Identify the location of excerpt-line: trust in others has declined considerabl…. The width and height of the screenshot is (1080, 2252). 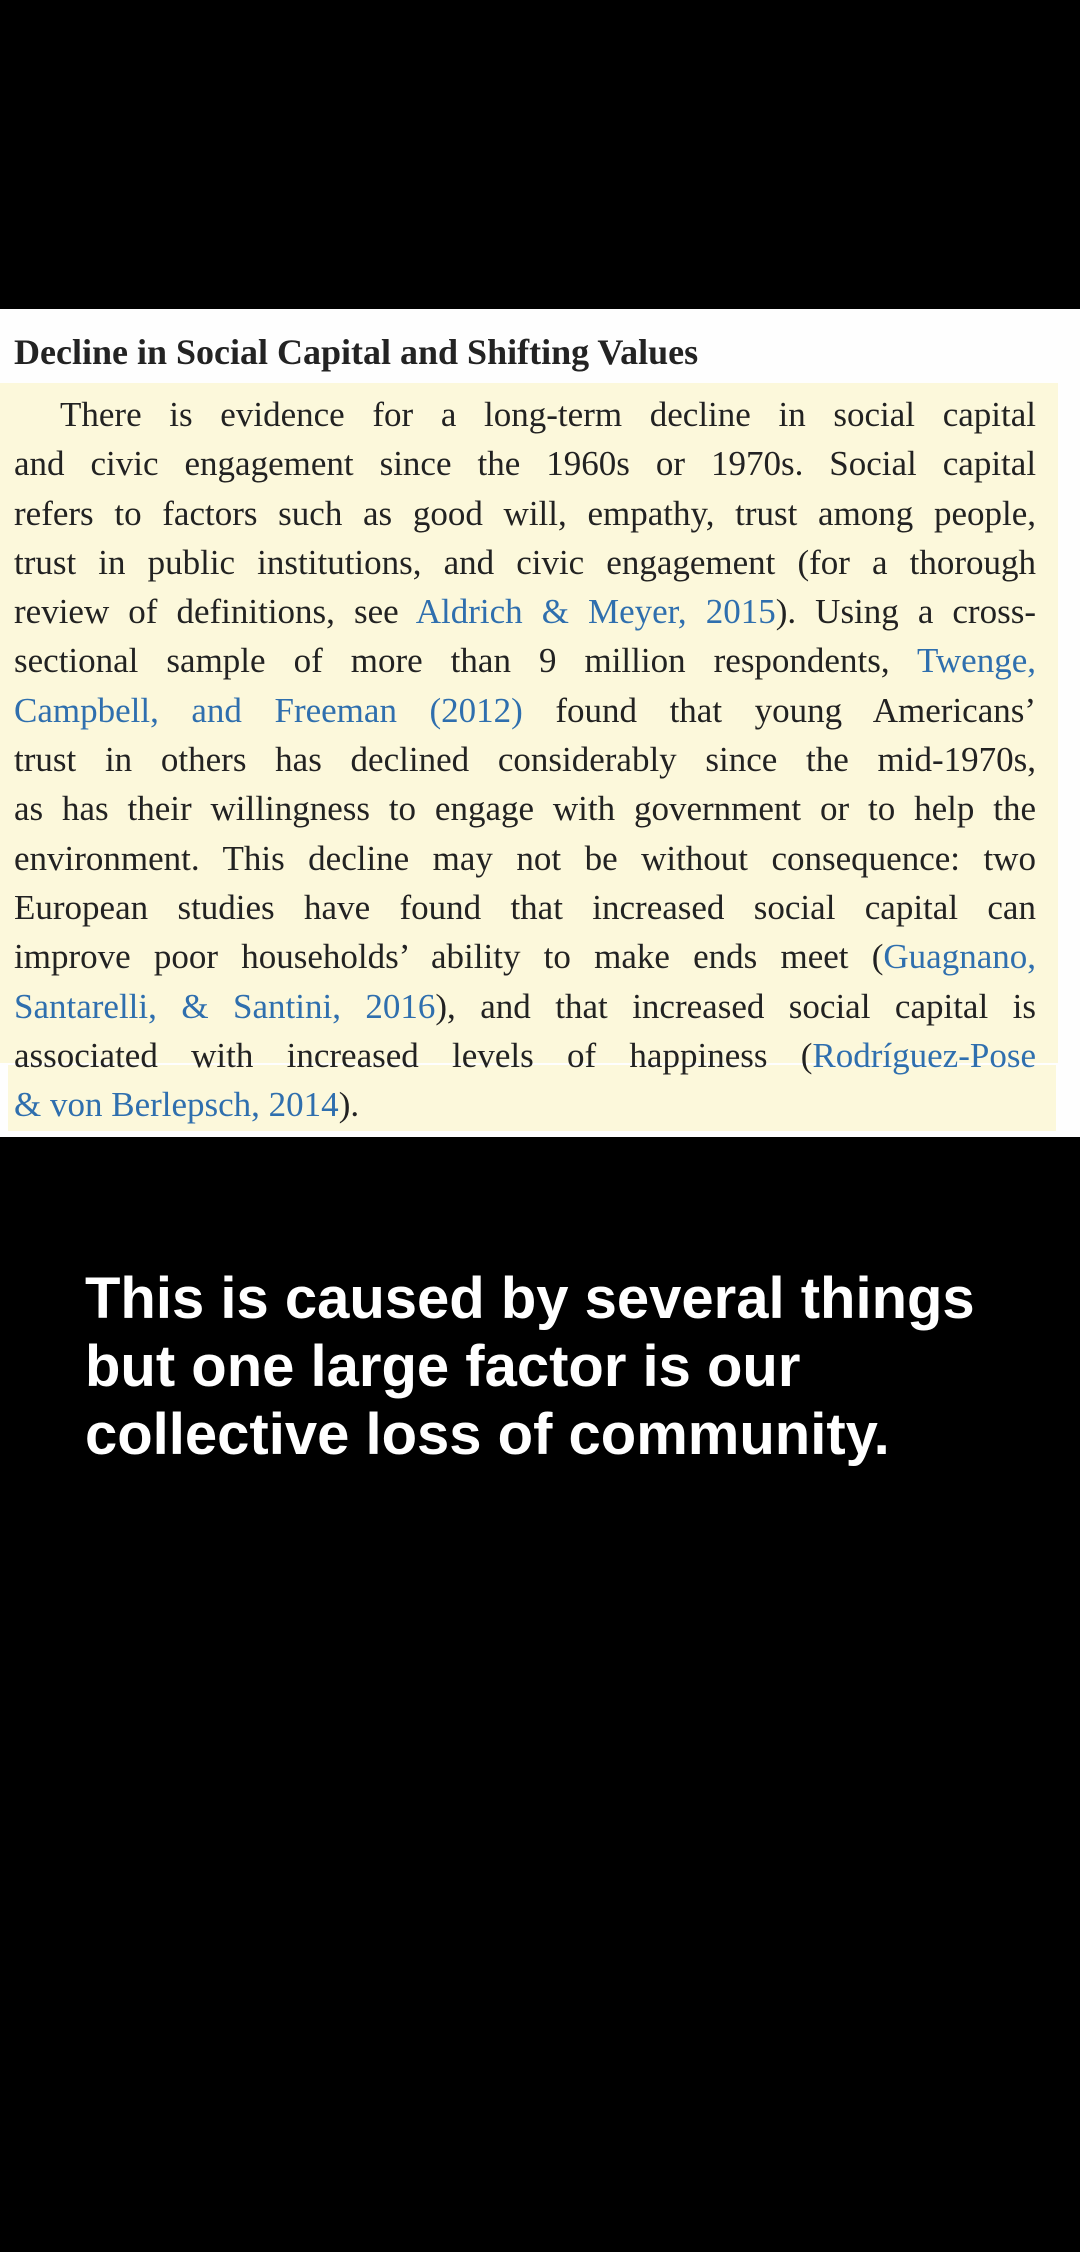
(525, 759).